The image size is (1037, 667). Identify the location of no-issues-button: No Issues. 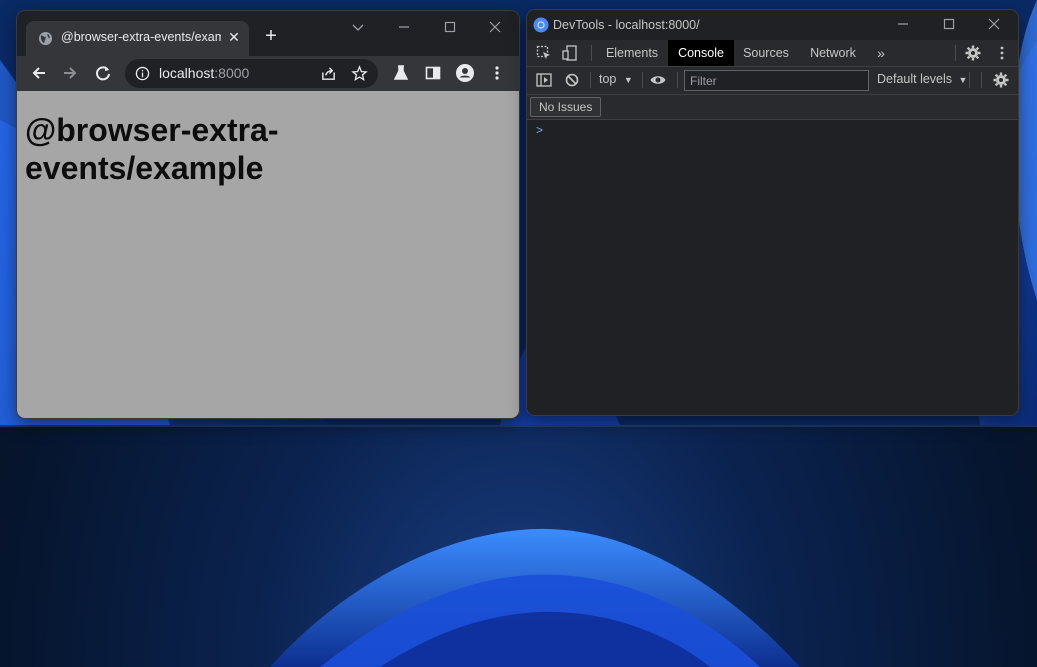
(566, 107).